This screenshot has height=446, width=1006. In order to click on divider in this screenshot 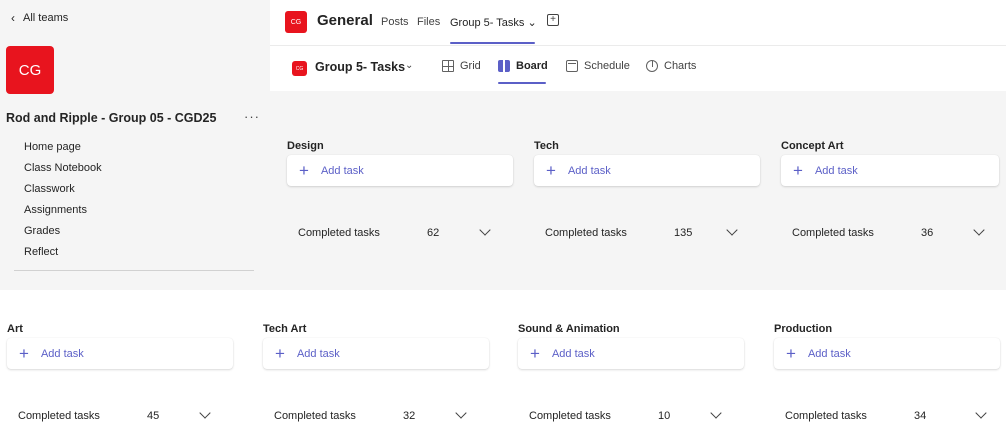, I will do `click(134, 270)`.